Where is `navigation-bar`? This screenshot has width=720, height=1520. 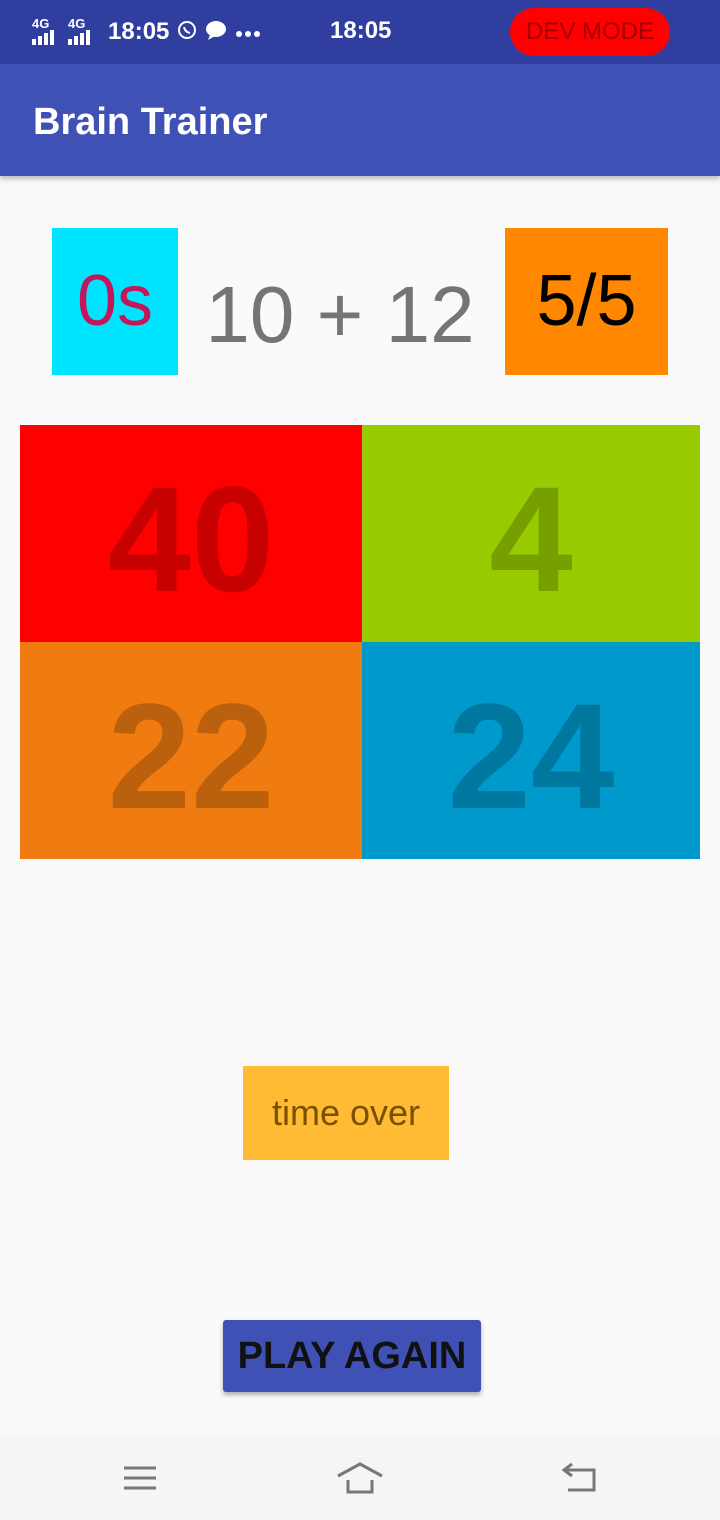
navigation-bar is located at coordinates (360, 1478).